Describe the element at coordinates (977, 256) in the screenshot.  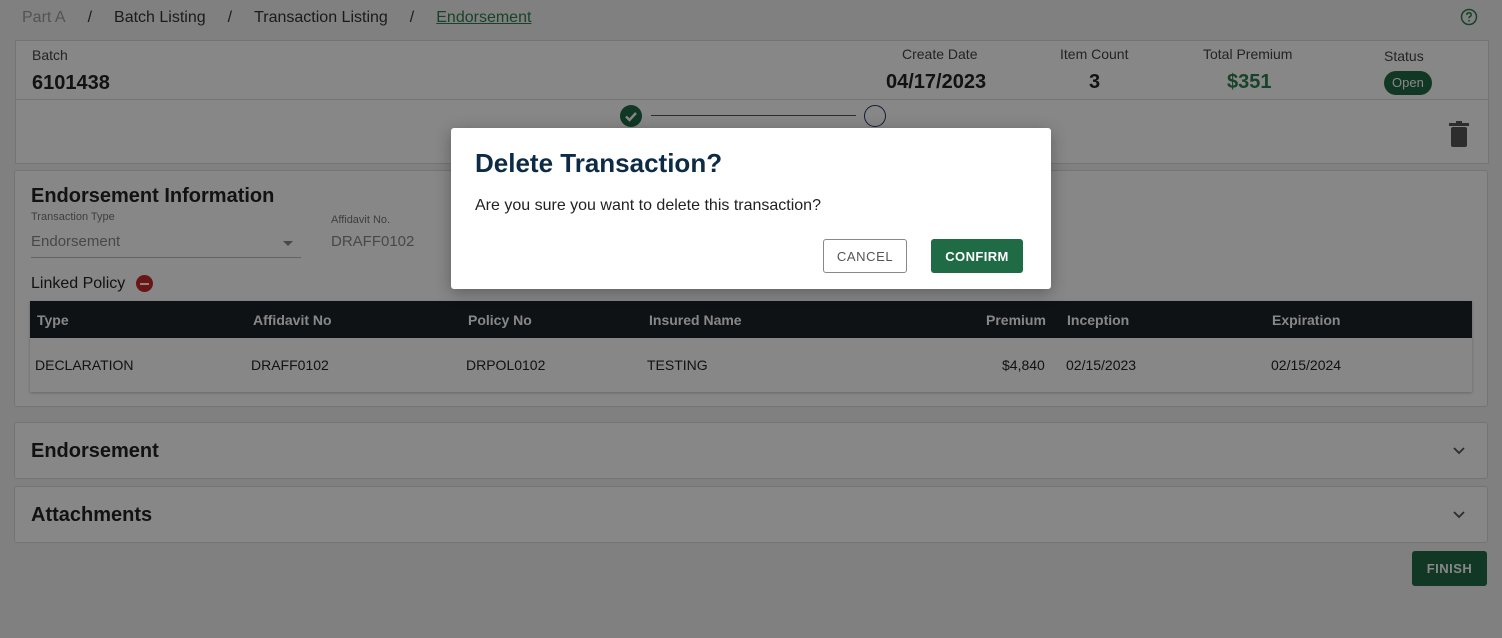
I see `confirm-button: CONFIRM` at that location.